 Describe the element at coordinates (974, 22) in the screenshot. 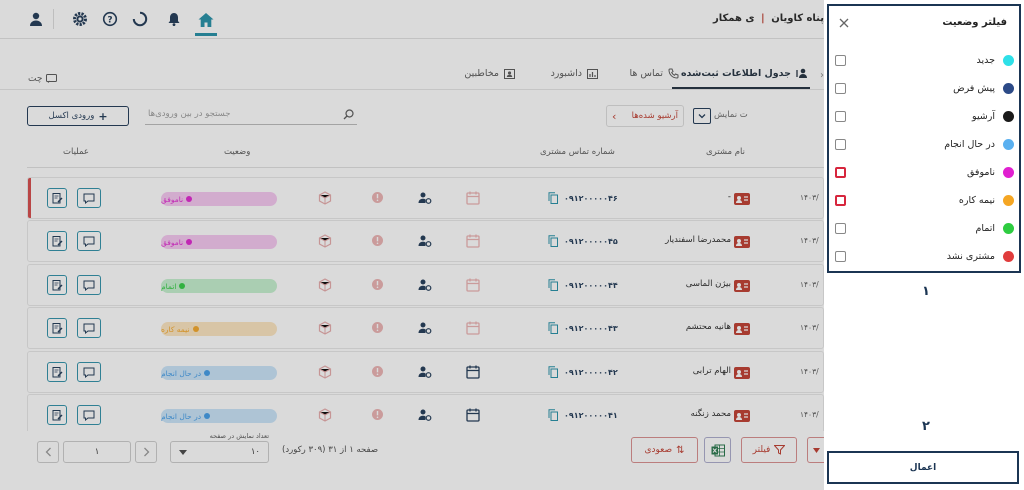

I see `panel-title: فیلتر وضعیت` at that location.